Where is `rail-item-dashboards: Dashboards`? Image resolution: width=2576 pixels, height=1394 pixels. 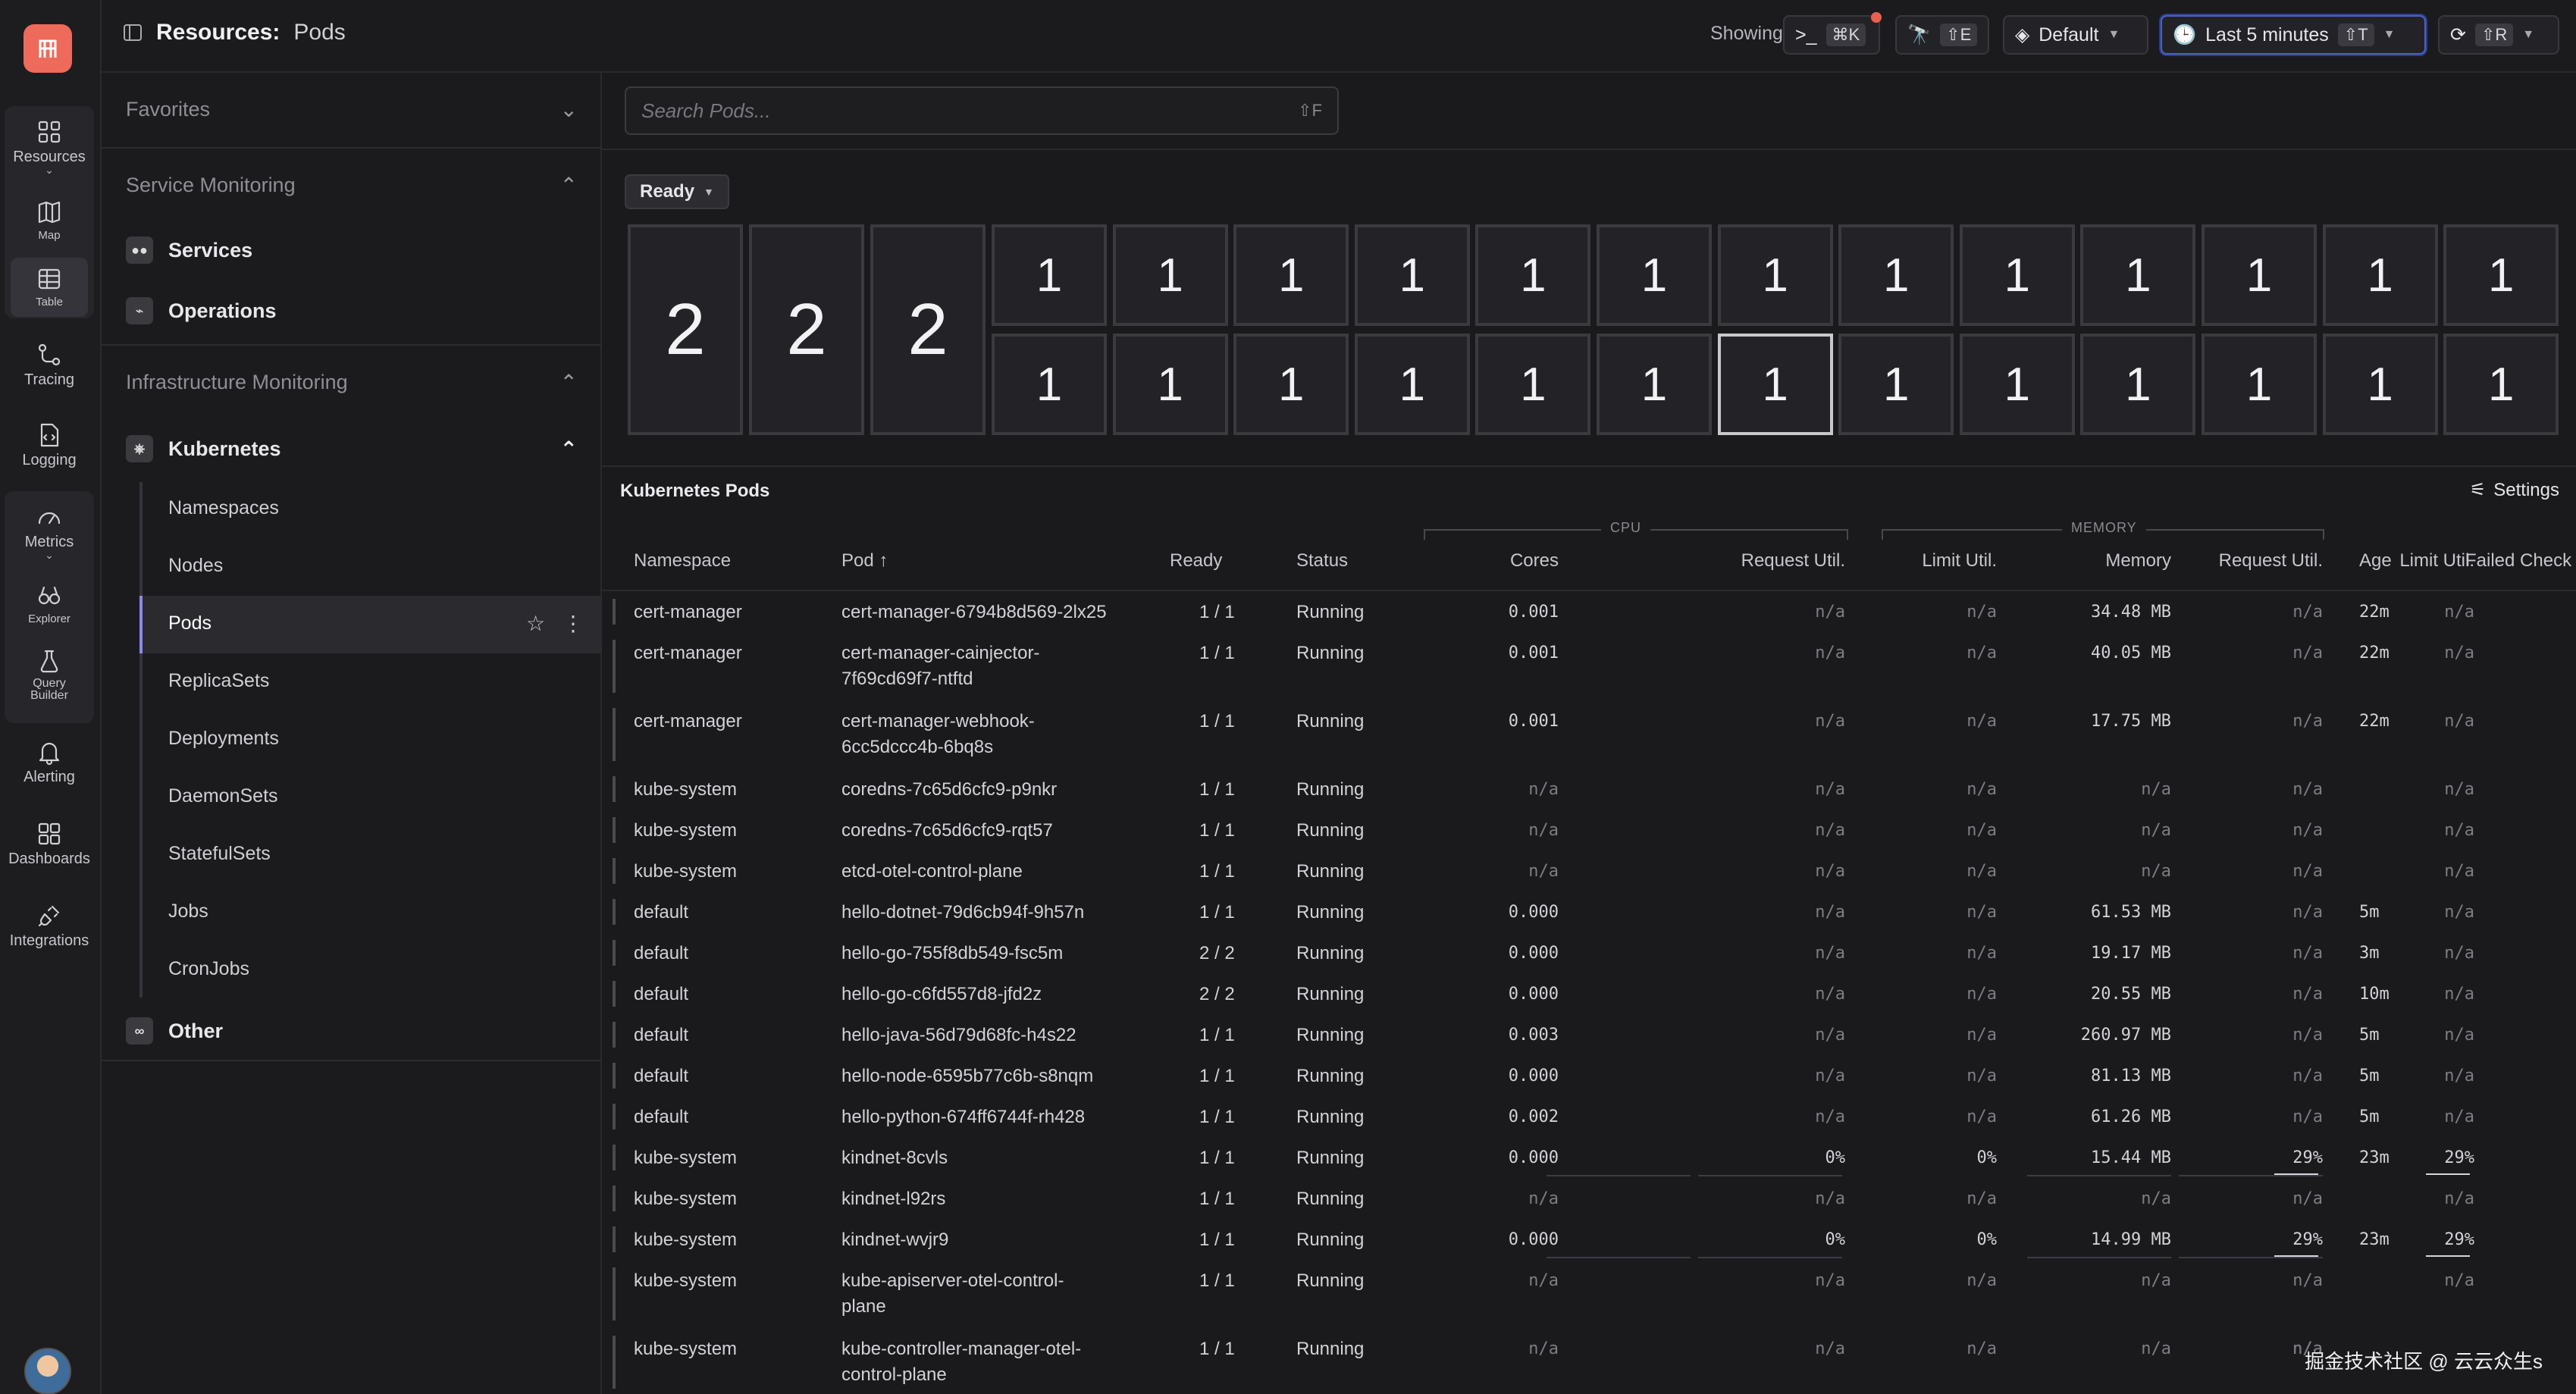
rail-item-dashboards: Dashboards is located at coordinates (49, 844).